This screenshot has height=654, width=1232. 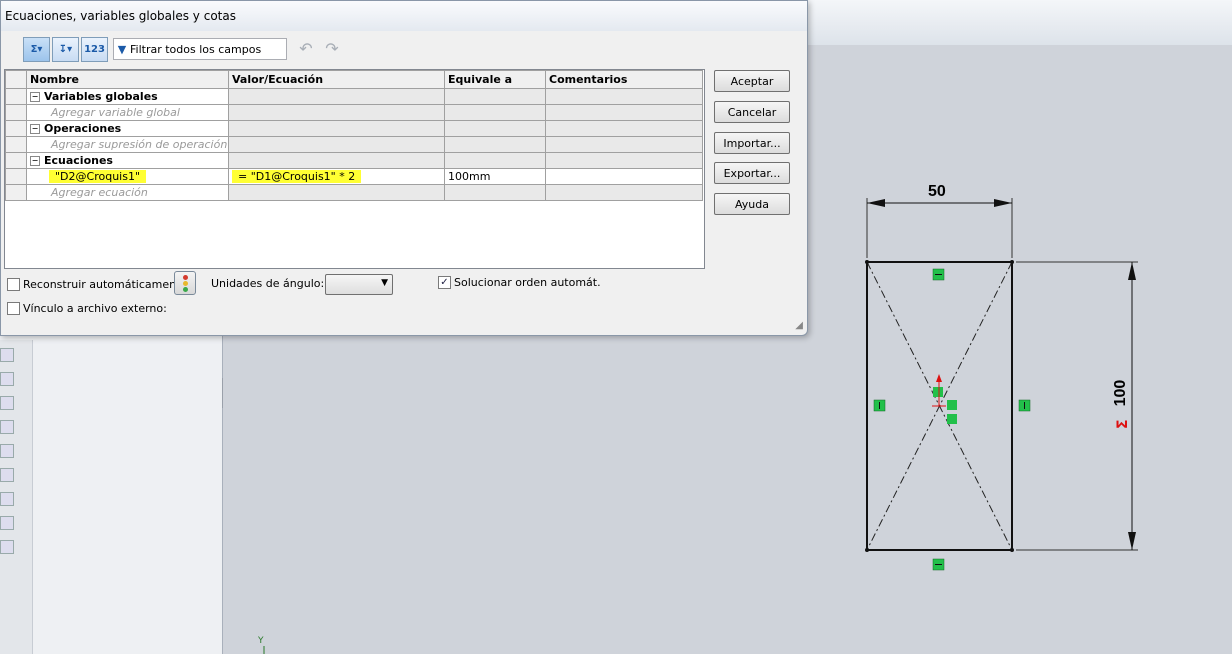 I want to click on add-global-variable-row: Agregar variable global, so click(x=354, y=112).